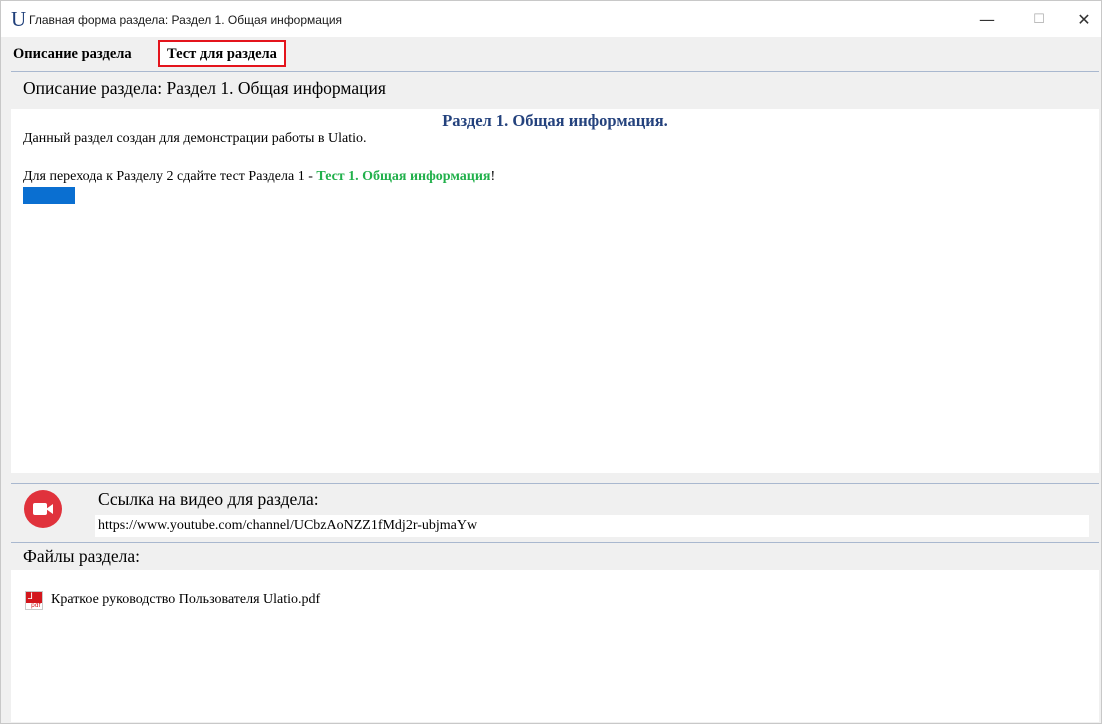 This screenshot has width=1102, height=724. I want to click on instruction-suffix: !, so click(493, 176).